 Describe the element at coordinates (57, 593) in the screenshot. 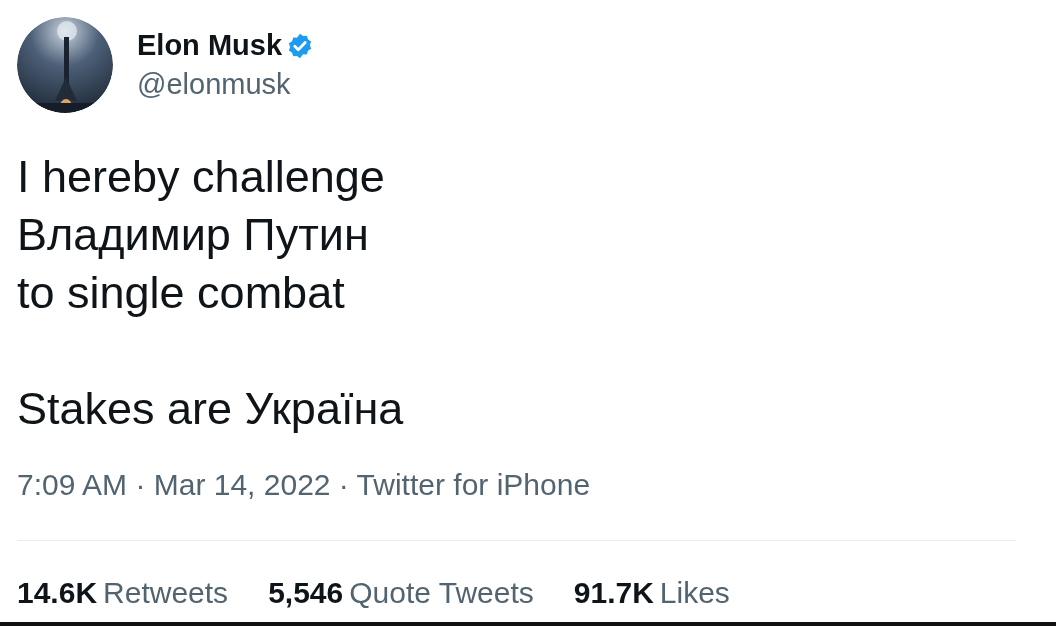

I see `stat-count: 14.6K` at that location.